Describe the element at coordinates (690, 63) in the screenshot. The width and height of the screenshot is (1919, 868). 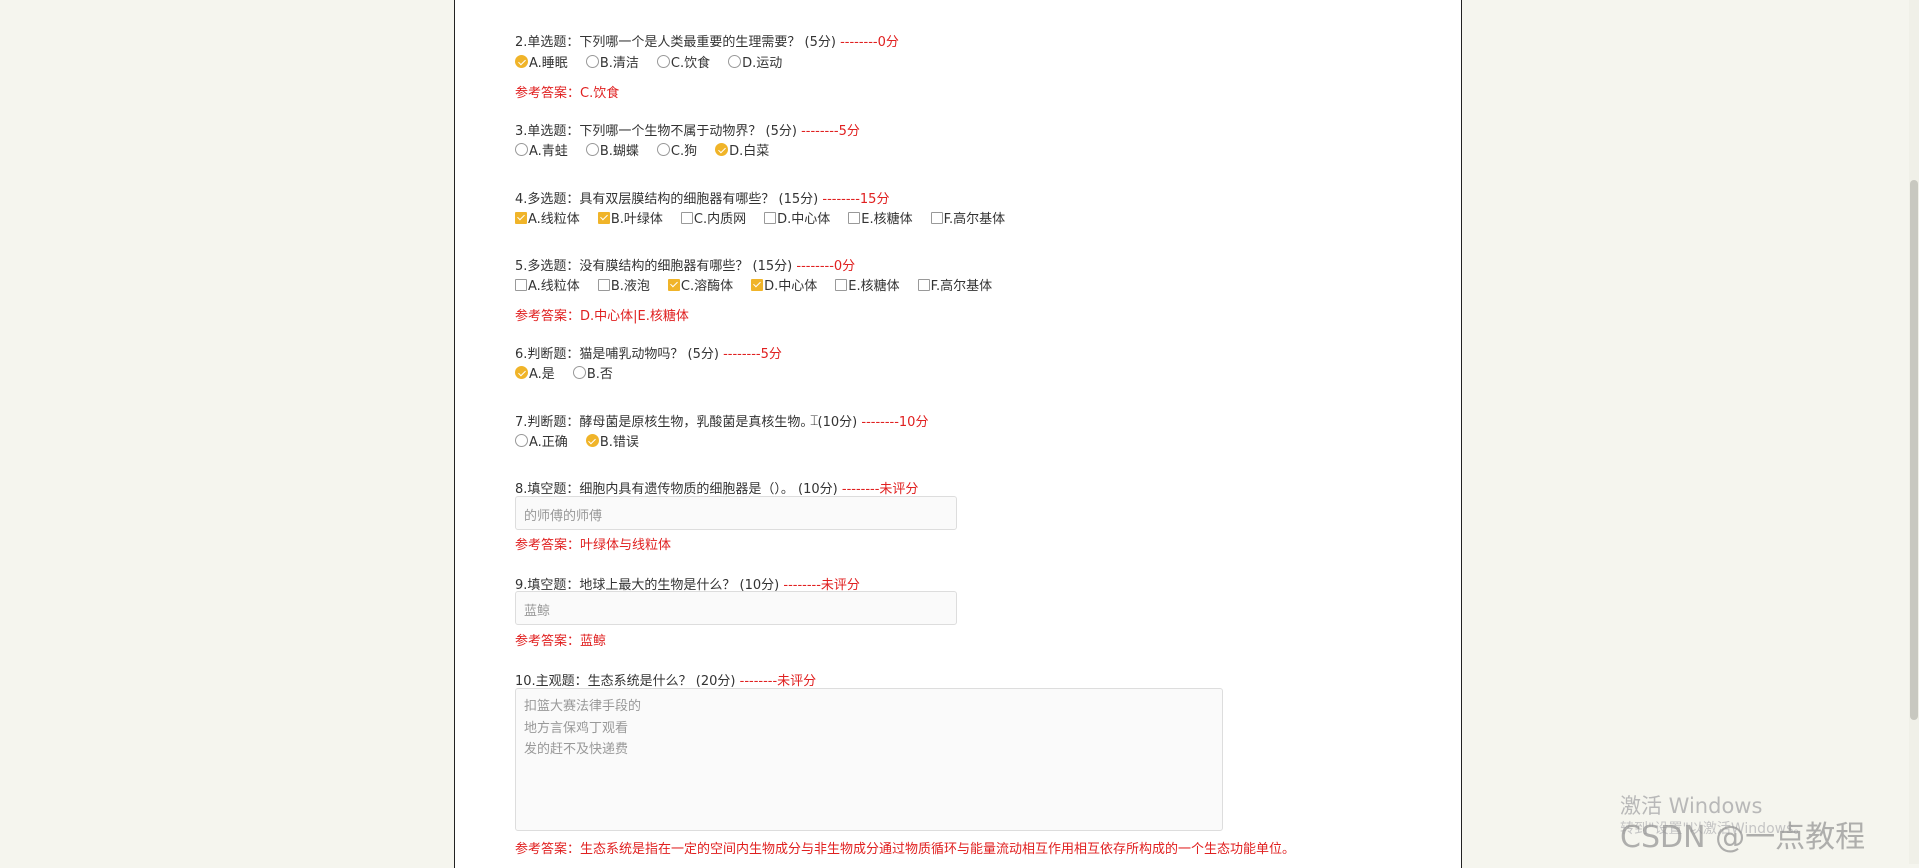
I see `option-label: C.饮食` at that location.